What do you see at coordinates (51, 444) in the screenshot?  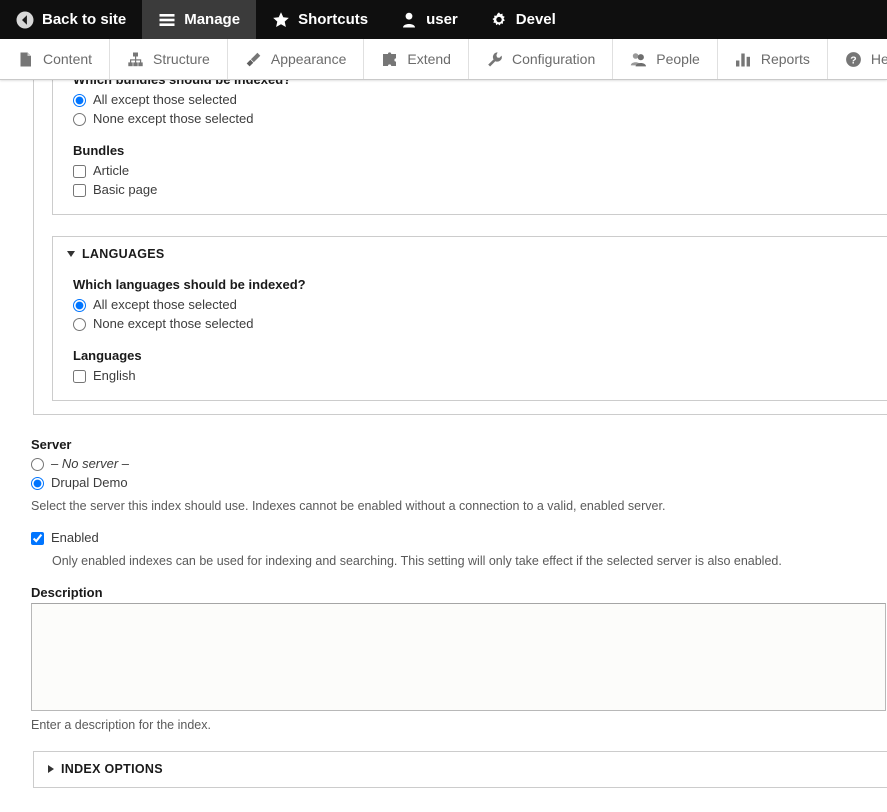 I see `server-label: Server` at bounding box center [51, 444].